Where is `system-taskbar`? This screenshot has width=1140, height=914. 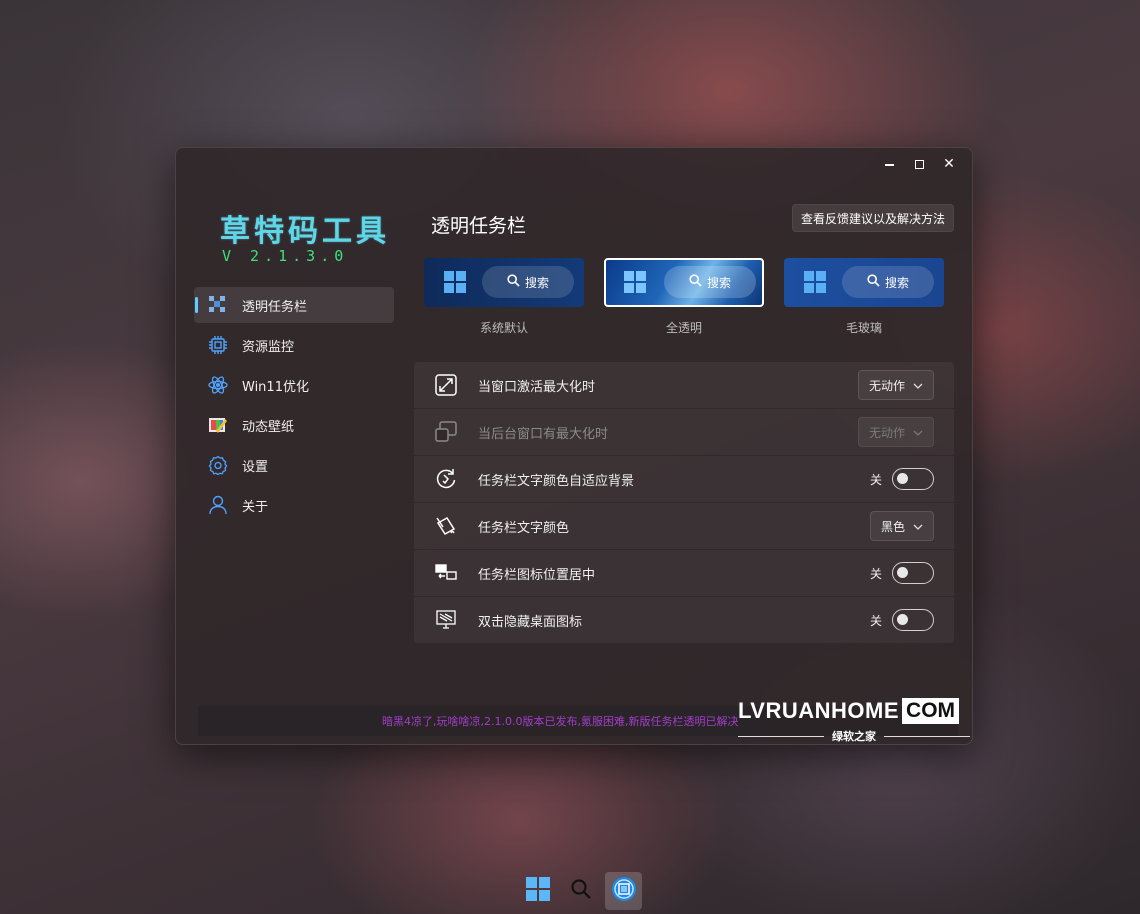
system-taskbar is located at coordinates (584, 891).